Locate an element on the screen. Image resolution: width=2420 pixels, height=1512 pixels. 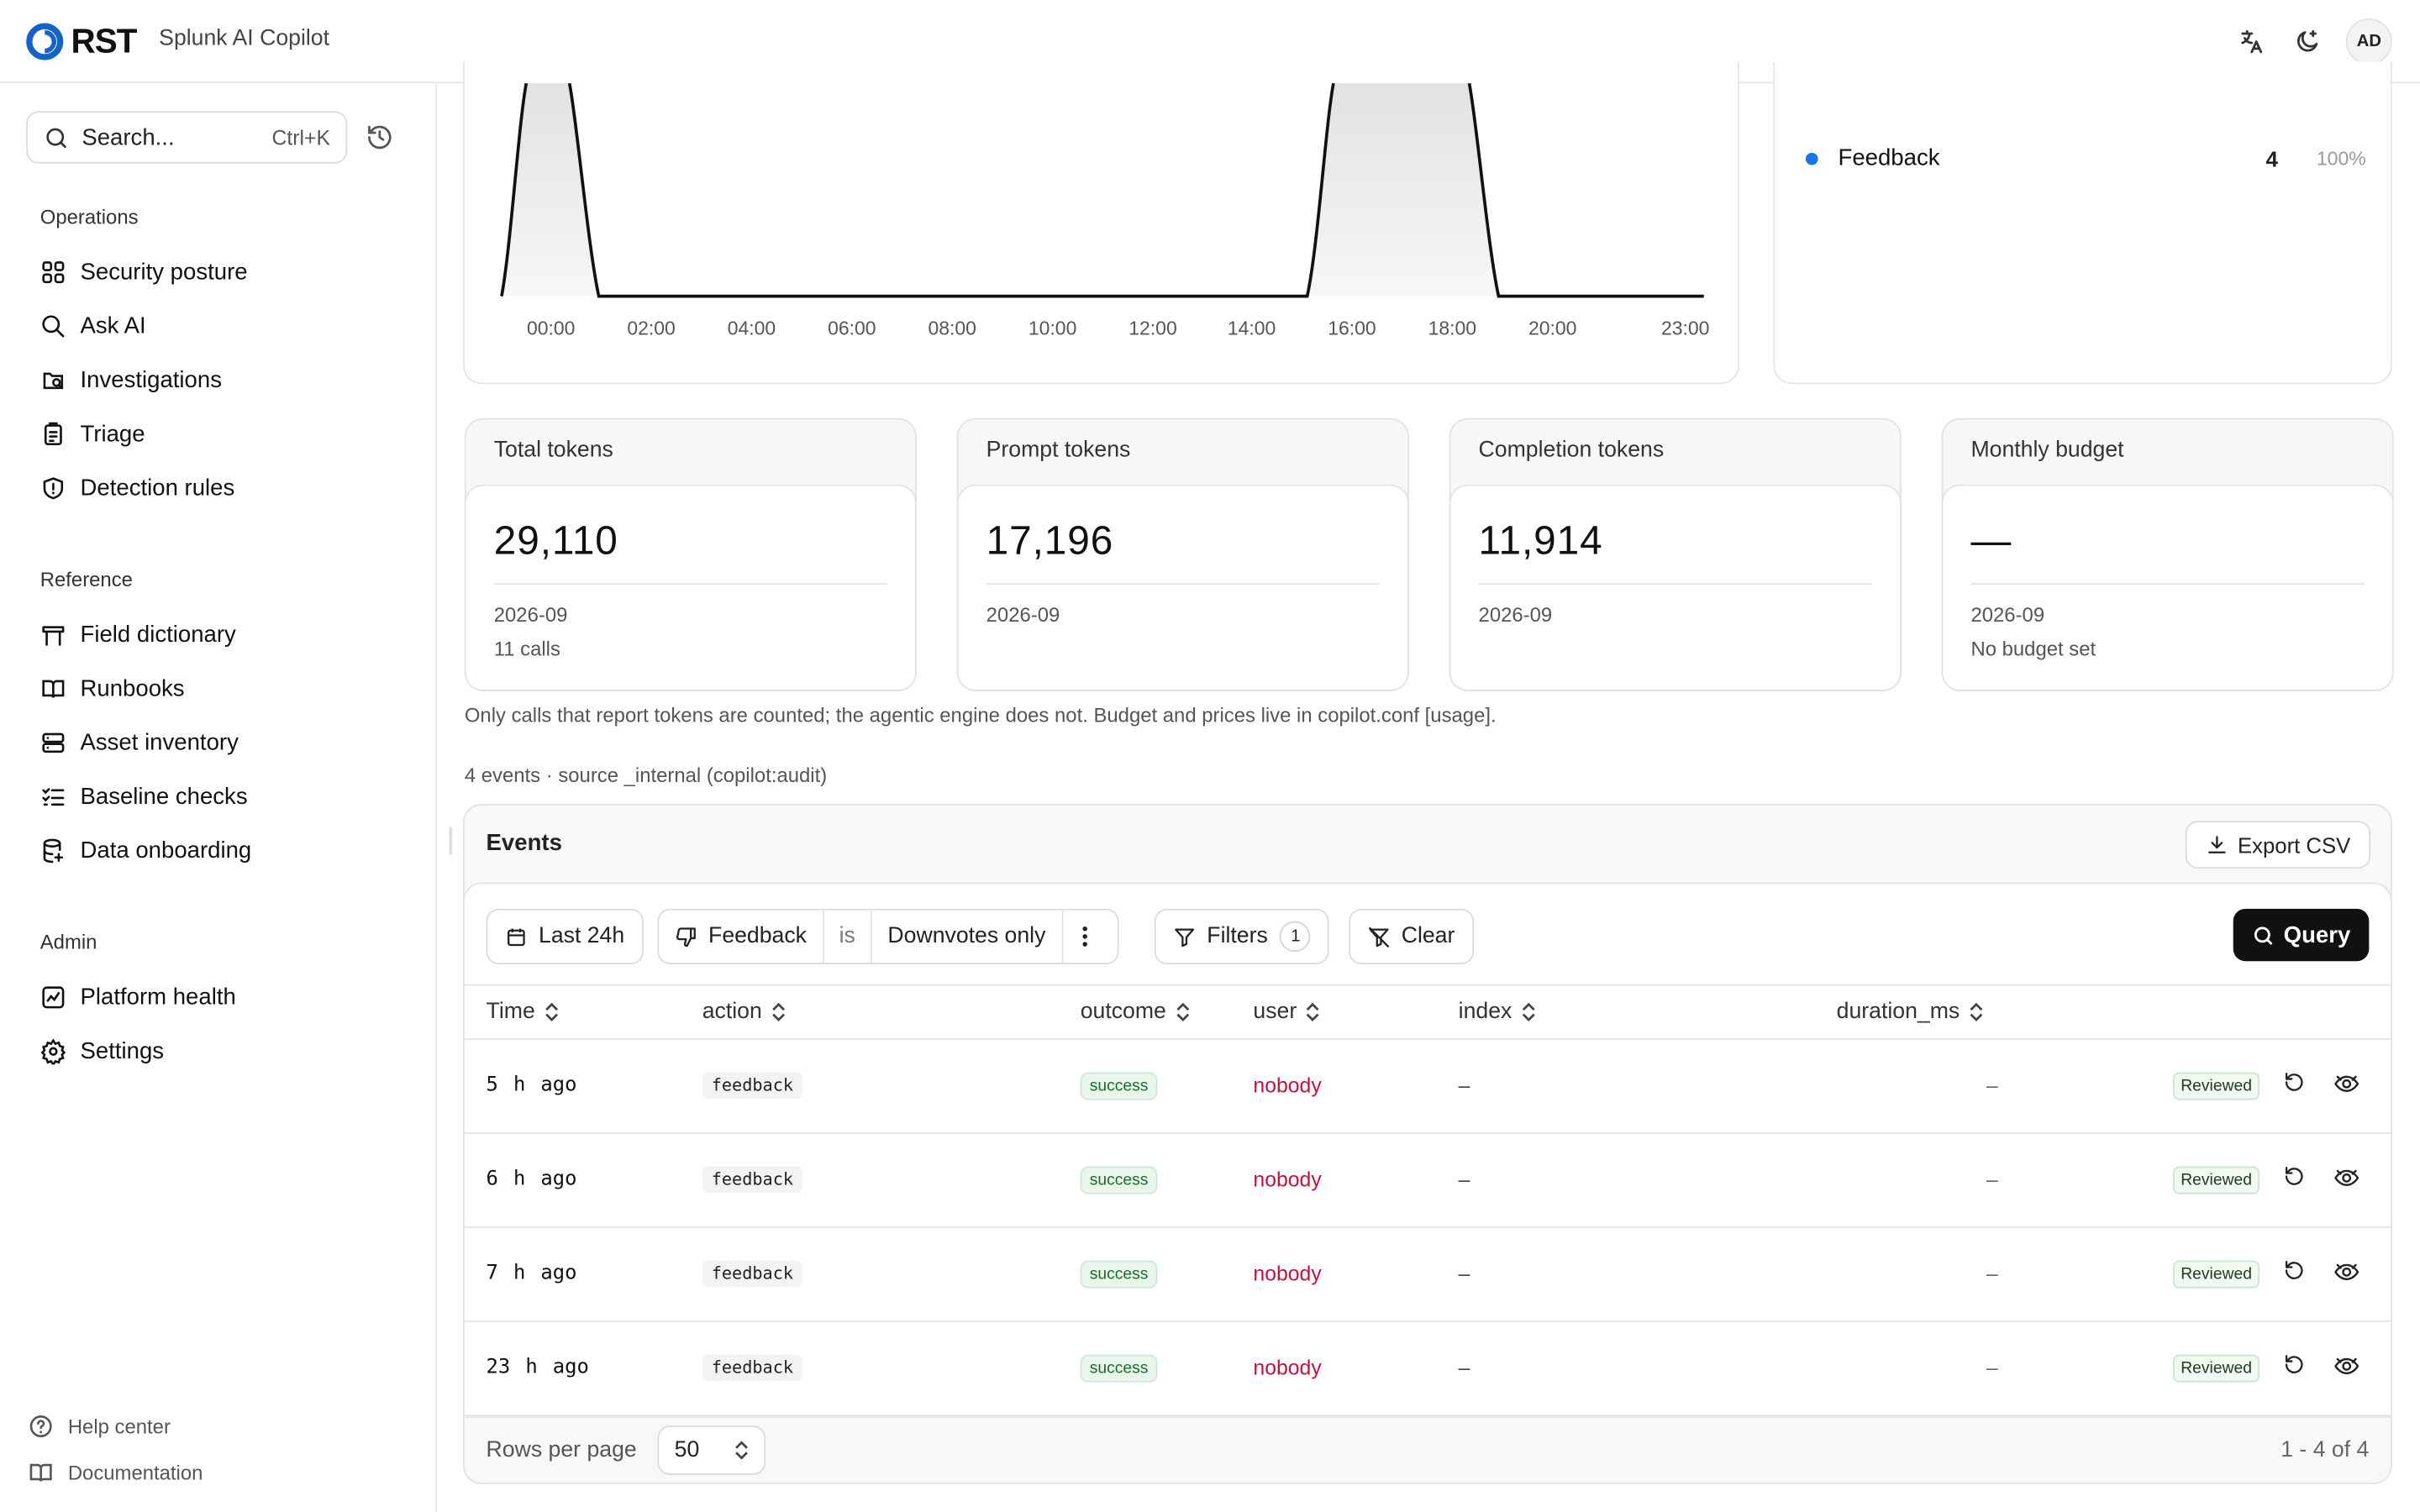
query-button: Query is located at coordinates (2301, 935).